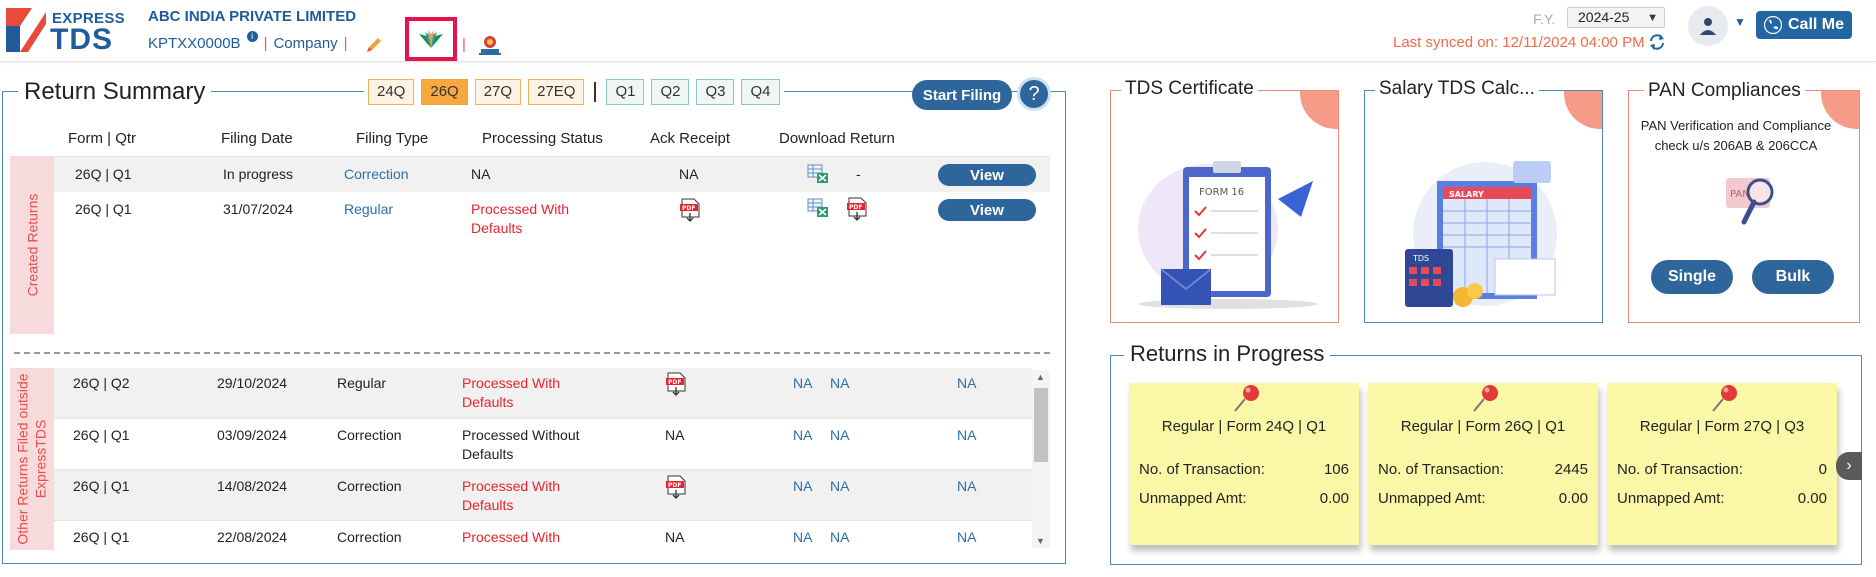 The image size is (1876, 577). I want to click on col-download-return: Download Return, so click(837, 138).